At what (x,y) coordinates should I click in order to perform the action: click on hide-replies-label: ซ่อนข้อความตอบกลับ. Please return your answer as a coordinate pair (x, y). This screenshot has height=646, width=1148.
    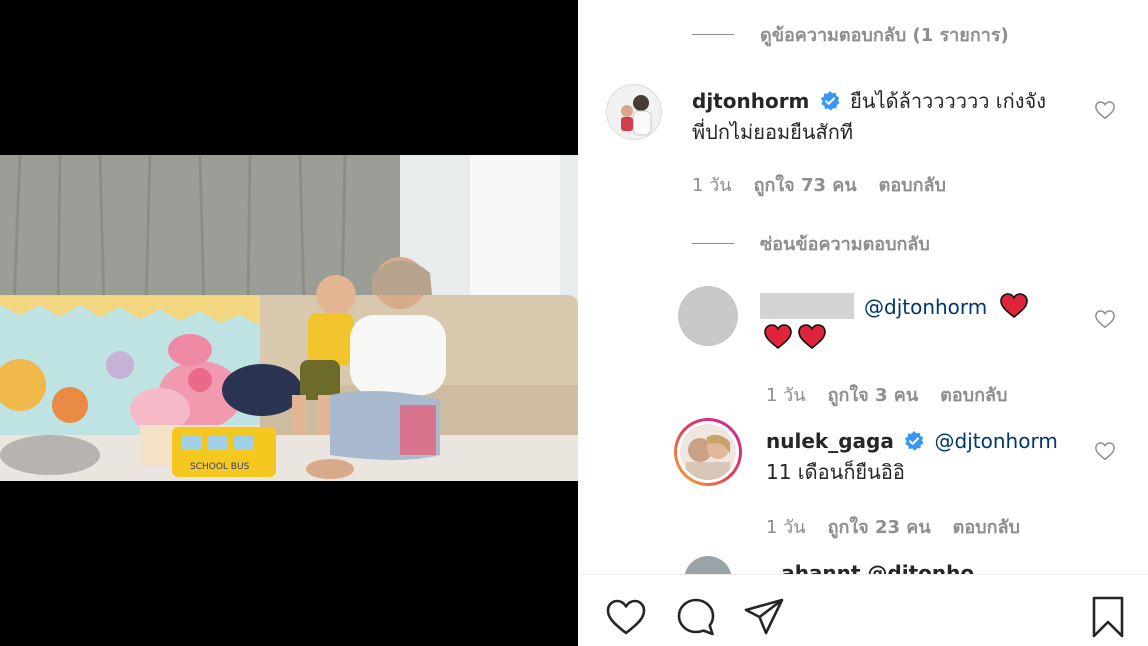
    Looking at the image, I should click on (845, 244).